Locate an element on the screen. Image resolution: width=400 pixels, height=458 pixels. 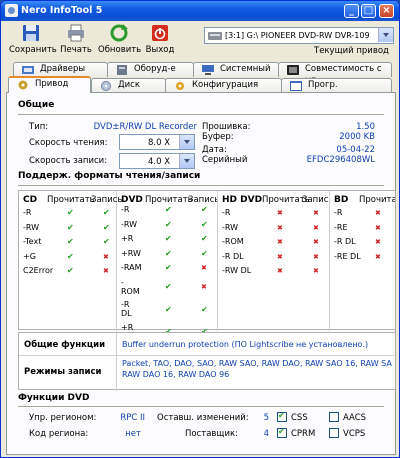
exit-button: Выход is located at coordinates (160, 39).